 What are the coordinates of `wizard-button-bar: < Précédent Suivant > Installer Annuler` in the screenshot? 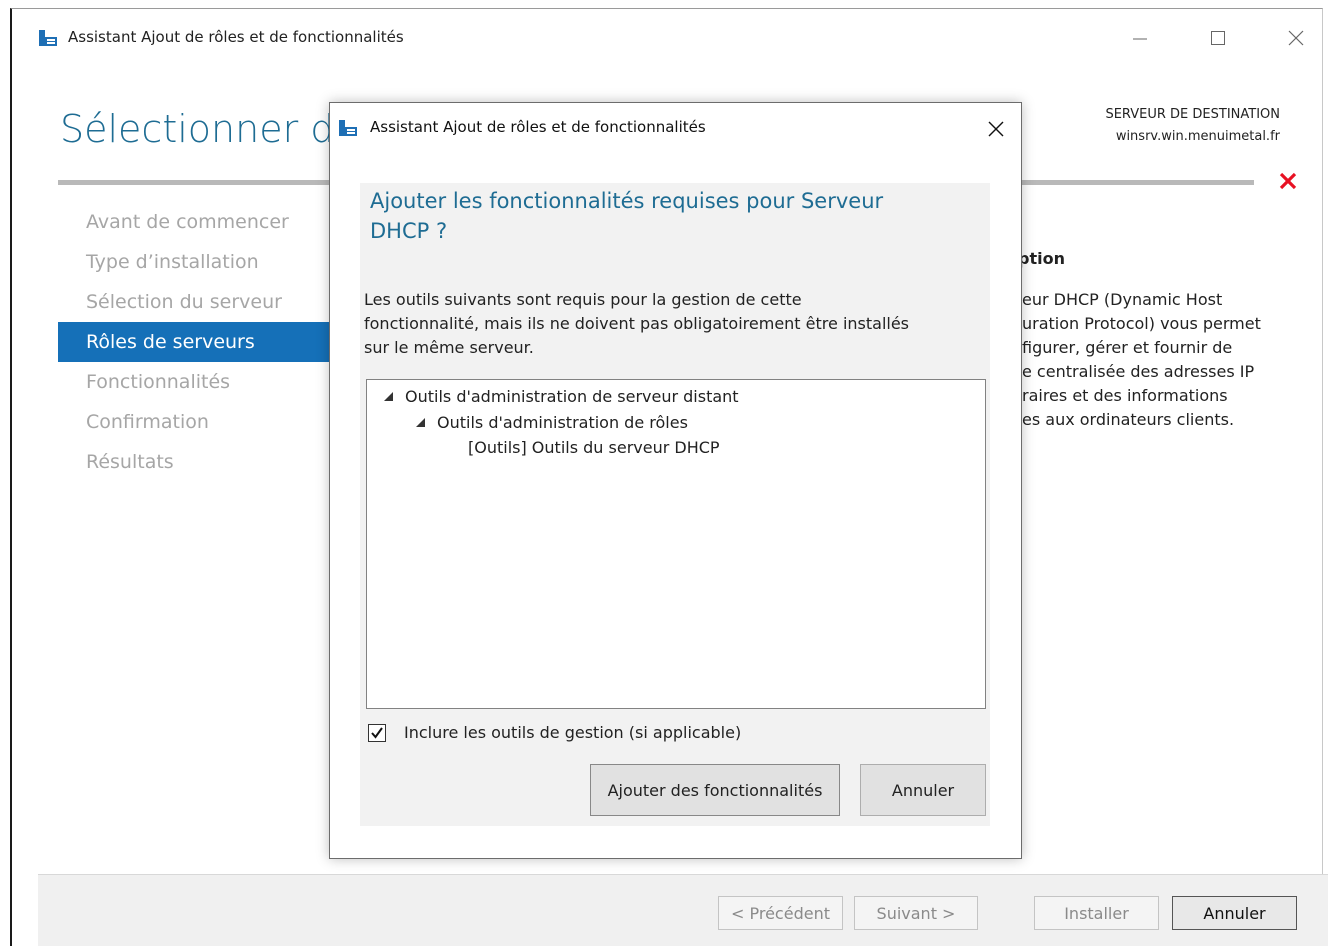 It's located at (683, 910).